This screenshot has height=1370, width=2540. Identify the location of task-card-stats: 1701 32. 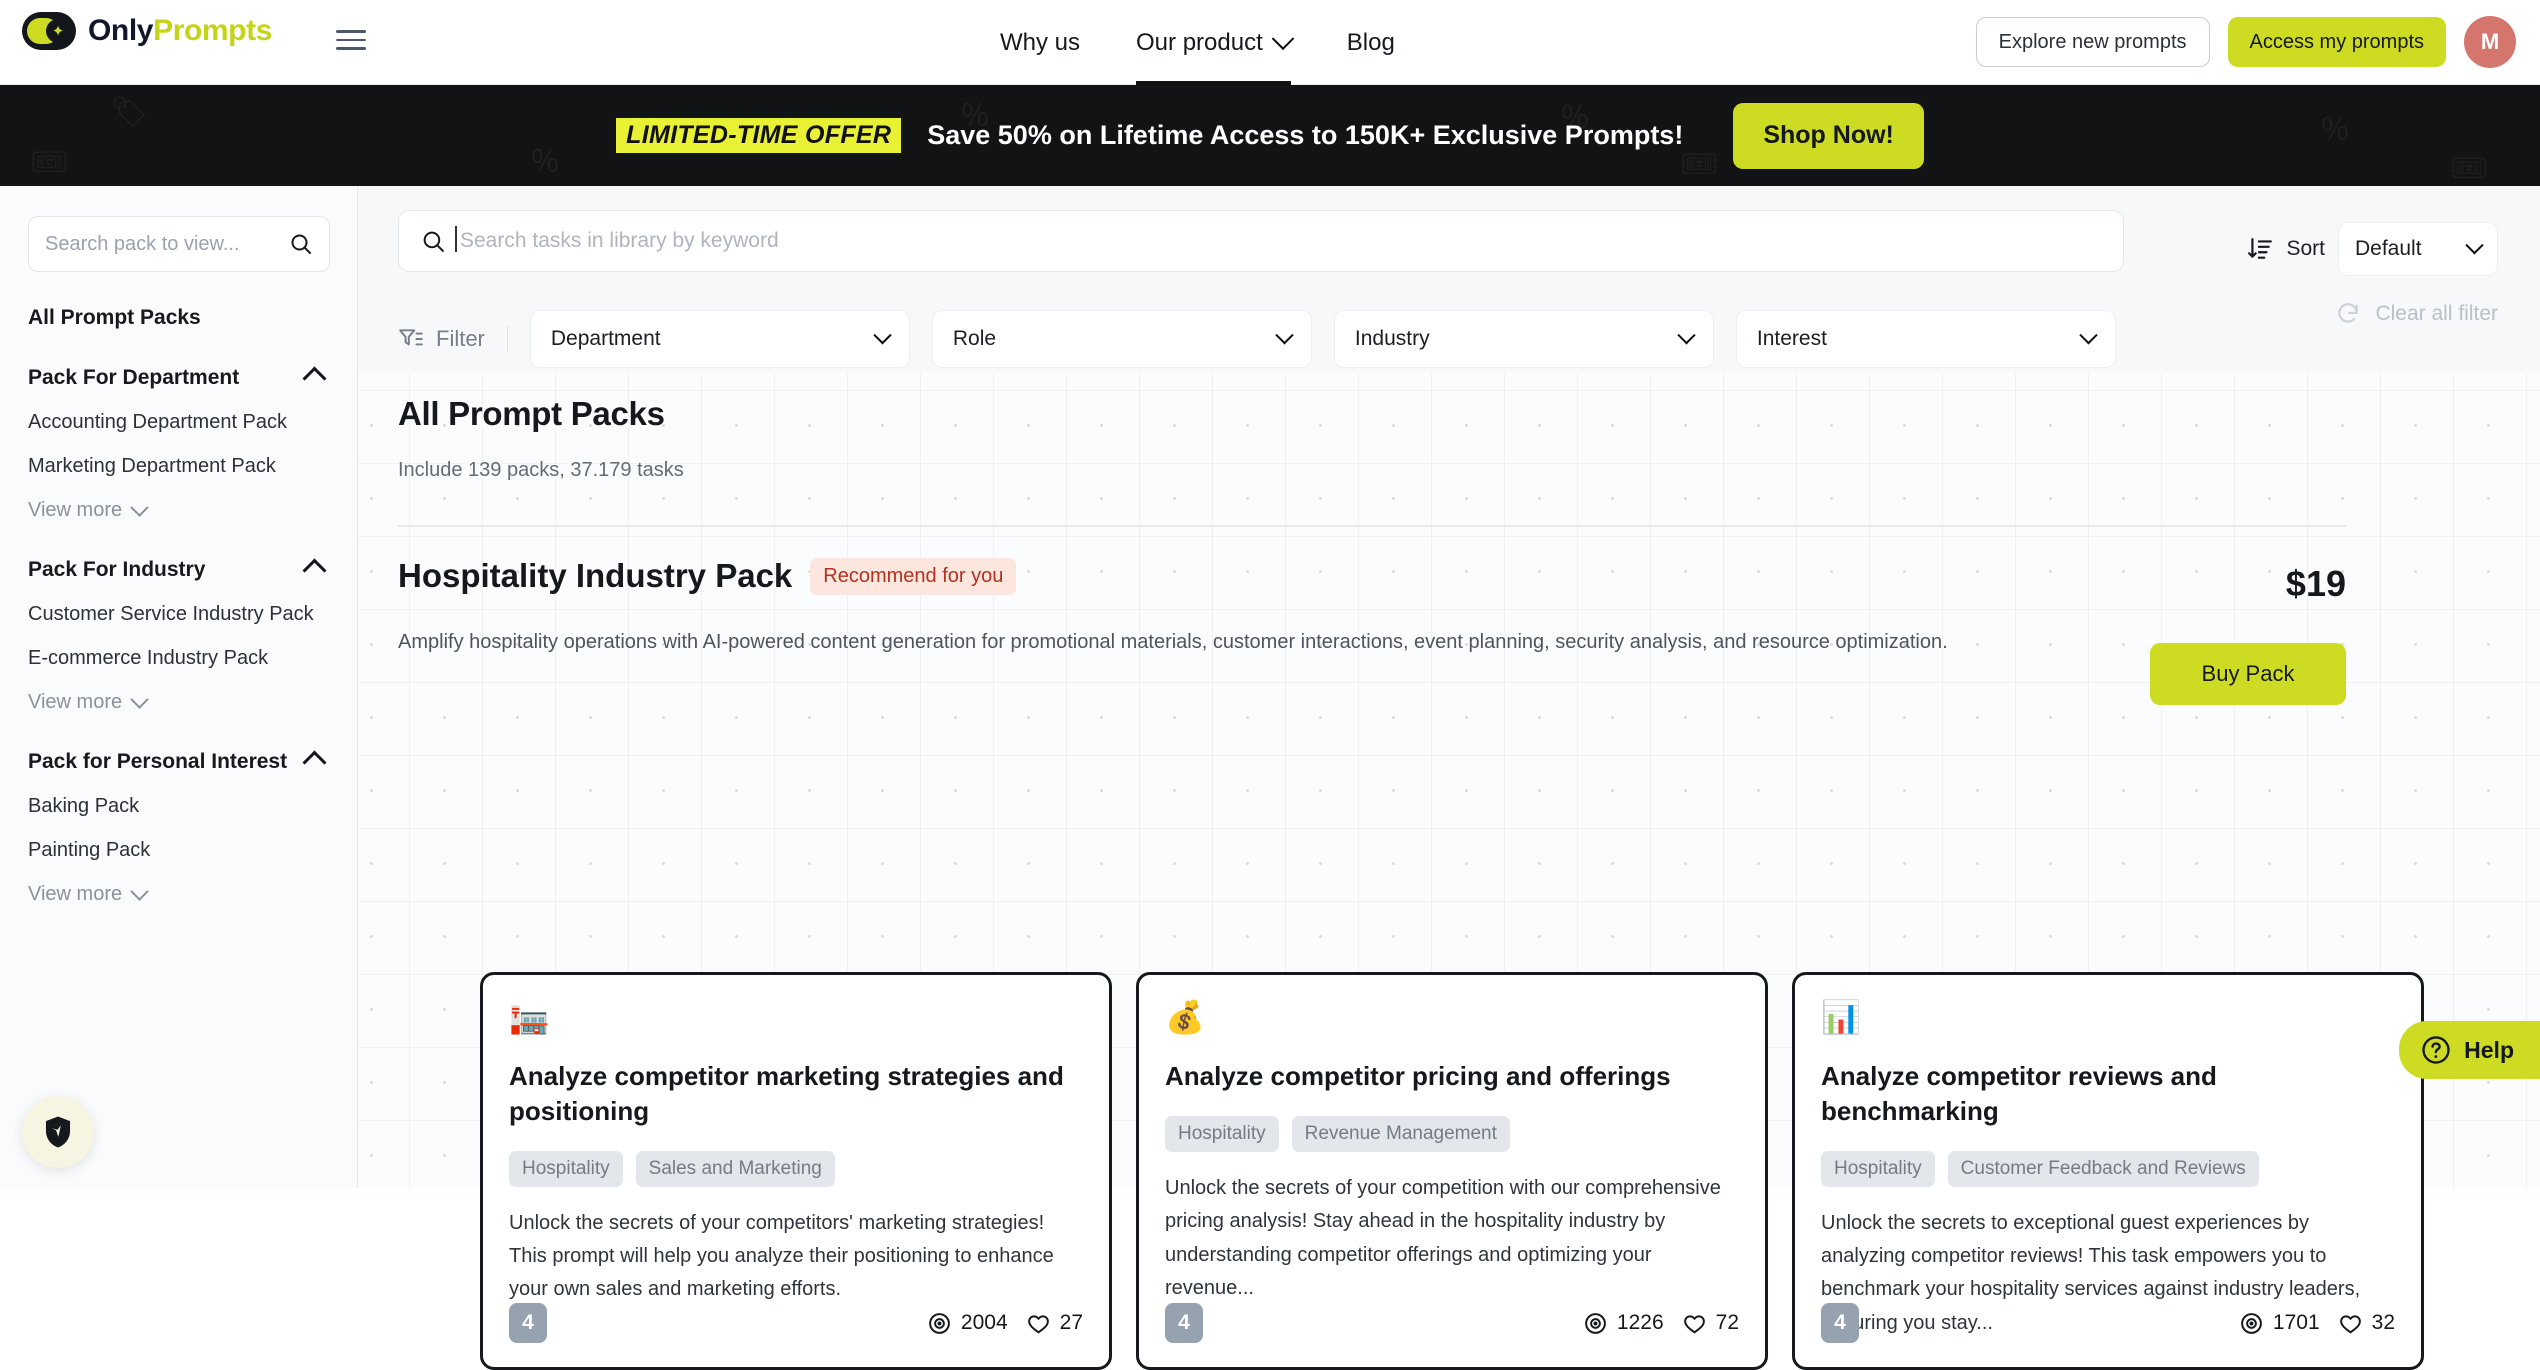
(2317, 1323).